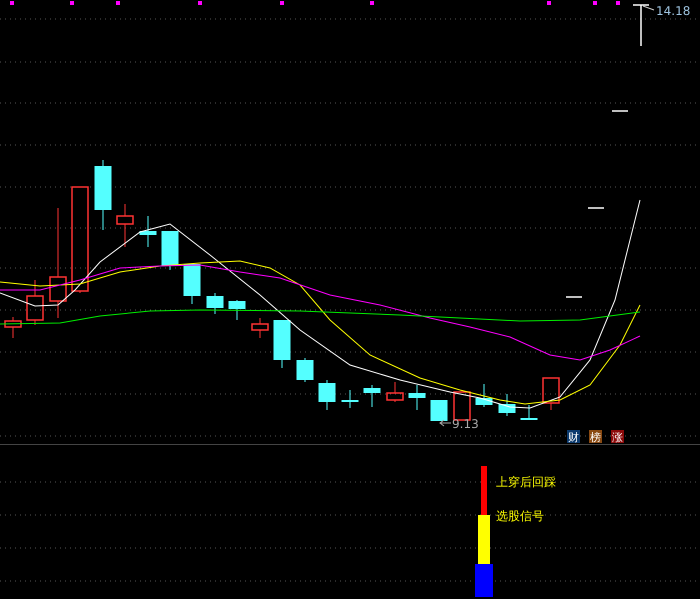 Image resolution: width=700 pixels, height=599 pixels. What do you see at coordinates (465, 424) in the screenshot?
I see `low-price-label: 9.13` at bounding box center [465, 424].